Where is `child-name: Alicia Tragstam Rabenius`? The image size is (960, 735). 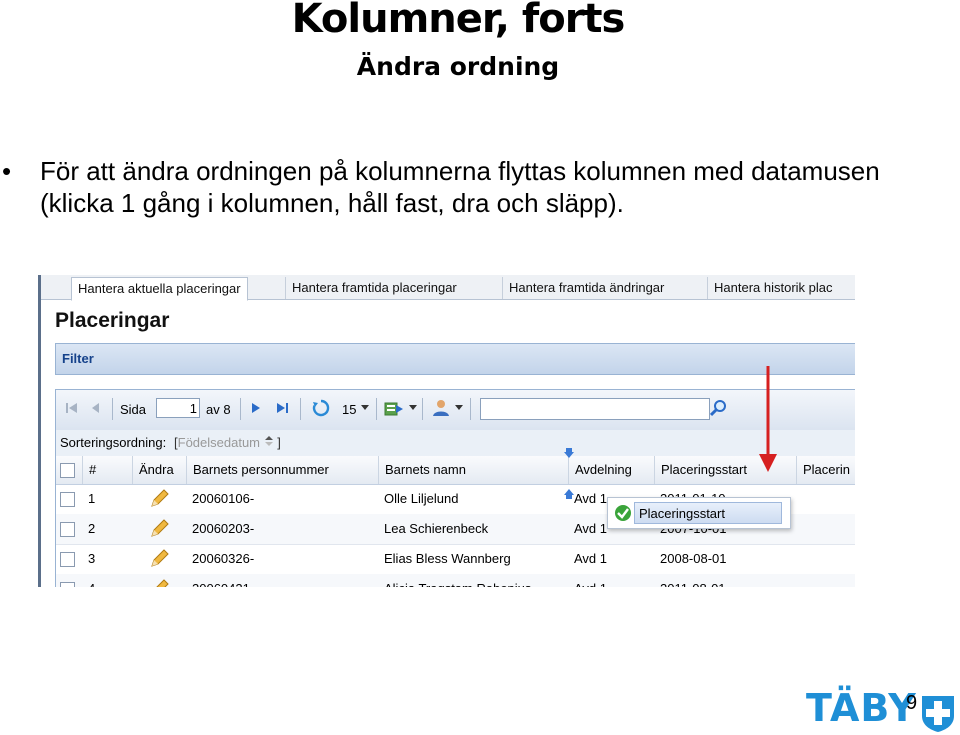 child-name: Alicia Tragstam Rabenius is located at coordinates (454, 580).